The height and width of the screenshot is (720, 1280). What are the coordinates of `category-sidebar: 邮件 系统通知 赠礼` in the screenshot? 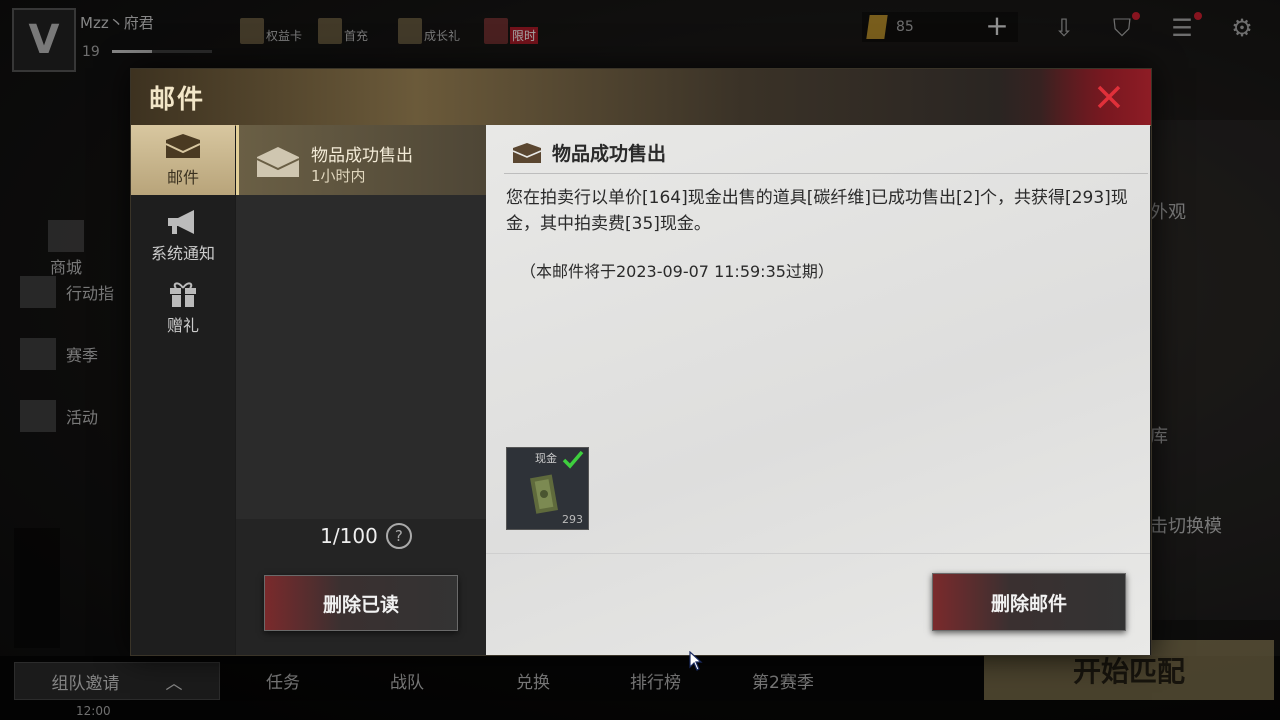 It's located at (183, 390).